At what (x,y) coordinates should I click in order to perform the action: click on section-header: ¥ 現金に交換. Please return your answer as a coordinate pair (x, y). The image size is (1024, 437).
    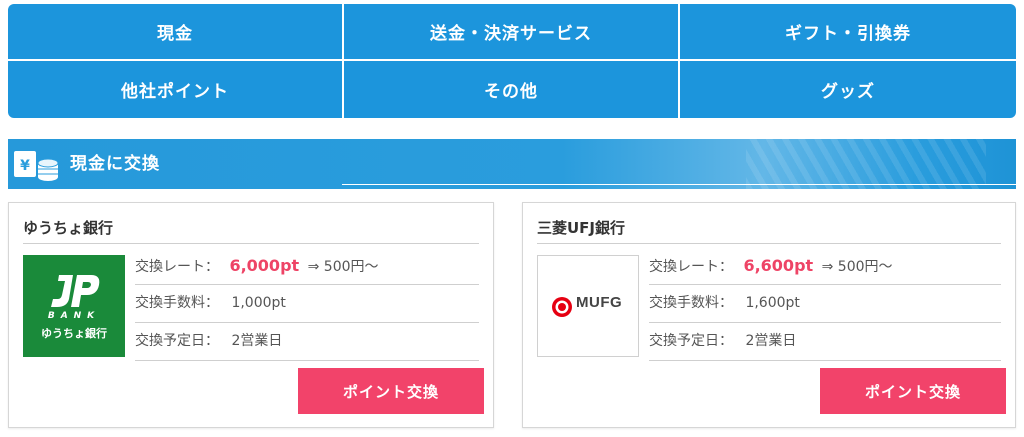
    Looking at the image, I should click on (512, 164).